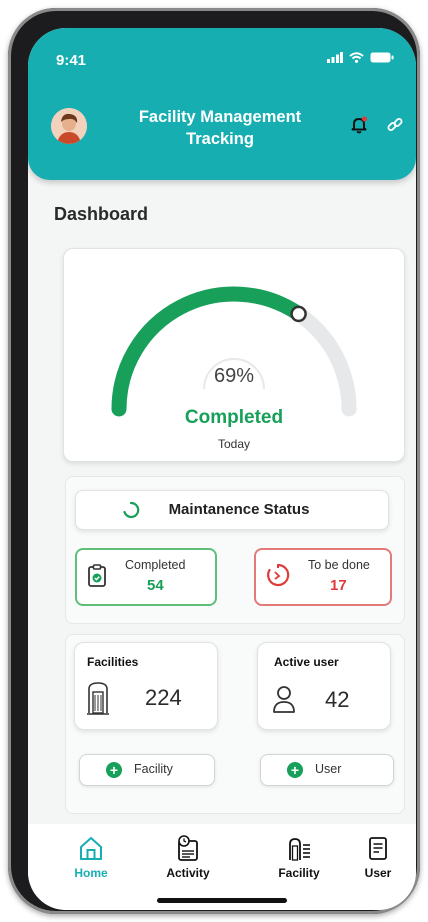 The image size is (428, 922). I want to click on maintenance-status-title: Maintanence Status, so click(239, 509).